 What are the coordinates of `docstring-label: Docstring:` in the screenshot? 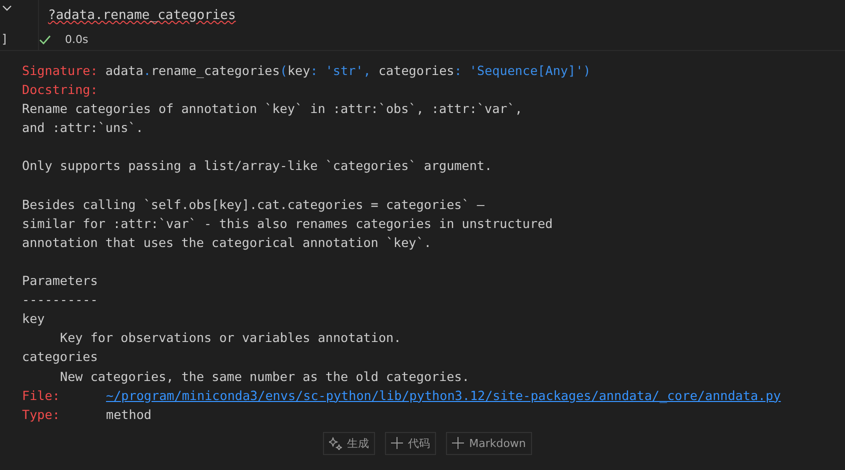 It's located at (60, 90).